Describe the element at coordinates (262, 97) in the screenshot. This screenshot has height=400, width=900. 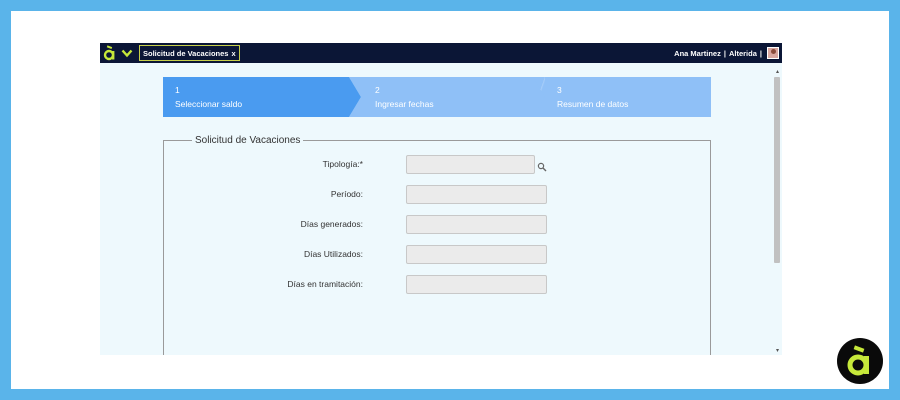
I see `step-seleccionar-saldo: 1 Seleccionar saldo` at that location.